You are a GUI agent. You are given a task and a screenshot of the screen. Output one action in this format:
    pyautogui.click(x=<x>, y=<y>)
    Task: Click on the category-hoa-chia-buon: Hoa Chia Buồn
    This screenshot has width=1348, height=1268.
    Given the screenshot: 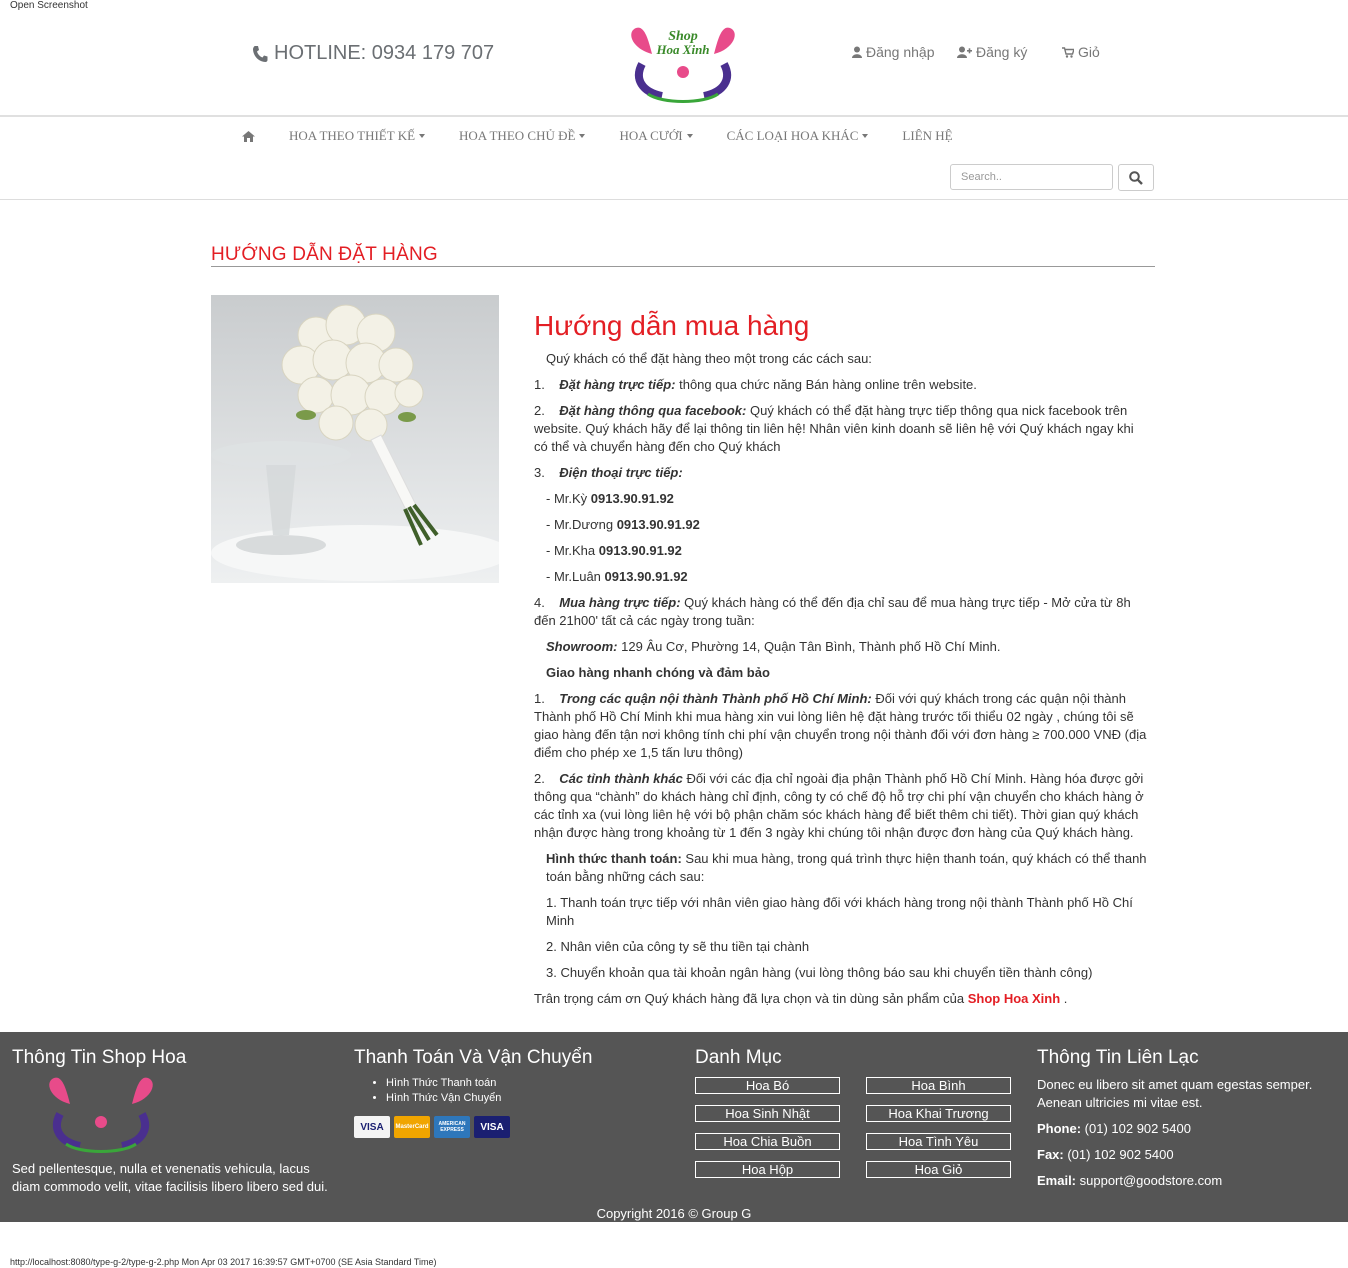 What is the action you would take?
    pyautogui.click(x=767, y=1141)
    